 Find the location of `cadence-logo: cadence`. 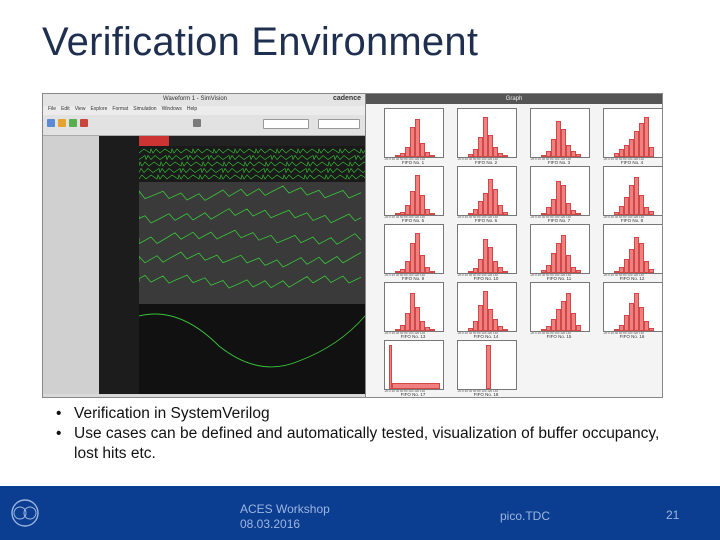

cadence-logo: cadence is located at coordinates (346, 98).